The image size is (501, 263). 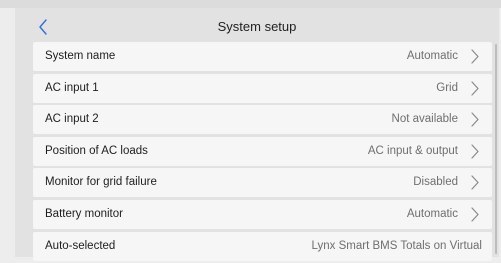 I want to click on top-strip, so click(x=250, y=4).